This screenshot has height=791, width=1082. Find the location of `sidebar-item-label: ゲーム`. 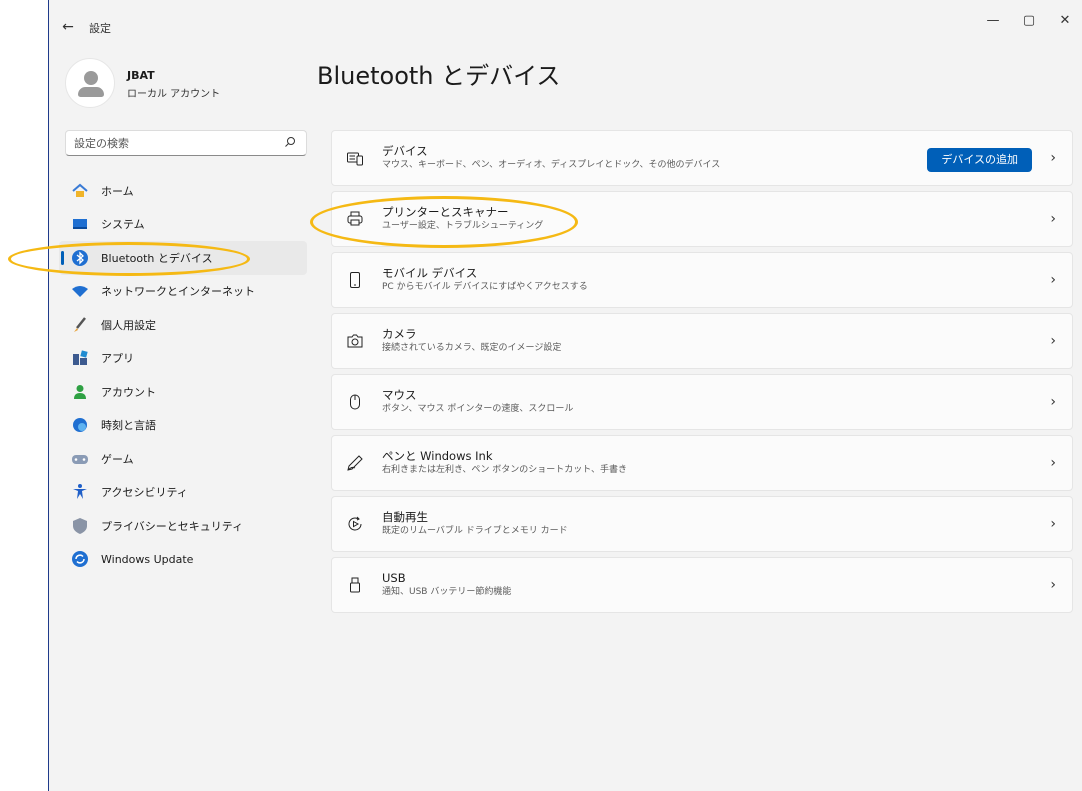

sidebar-item-label: ゲーム is located at coordinates (117, 459).